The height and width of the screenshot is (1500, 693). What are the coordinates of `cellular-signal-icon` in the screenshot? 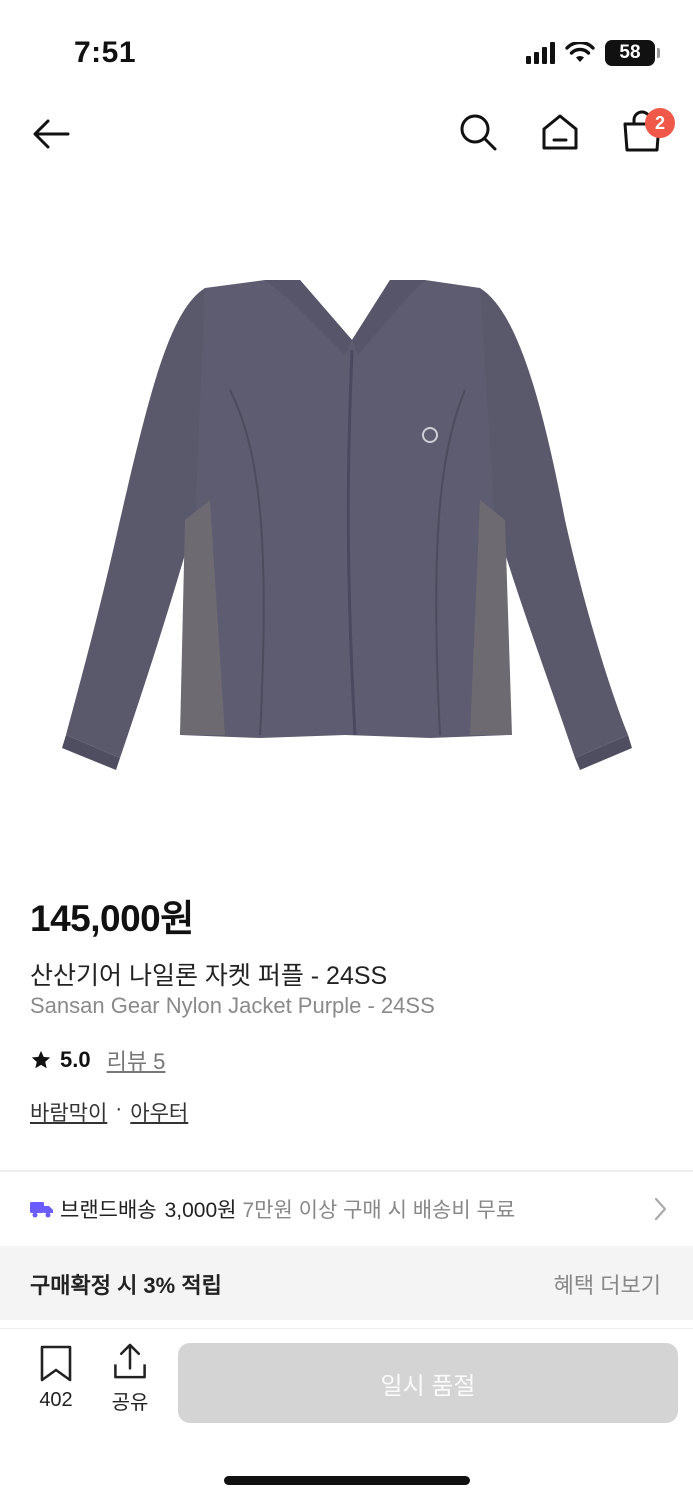 It's located at (540, 53).